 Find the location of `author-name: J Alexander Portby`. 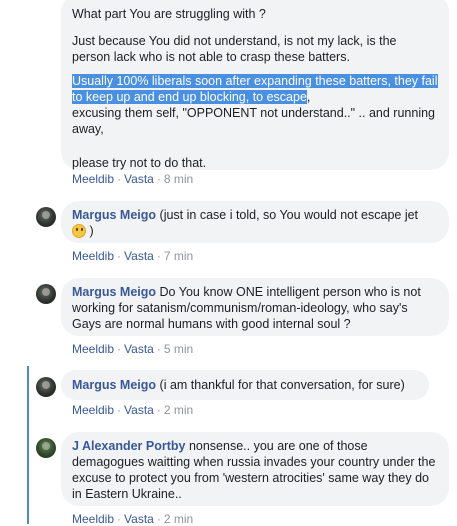

author-name: J Alexander Portby is located at coordinates (128, 446).